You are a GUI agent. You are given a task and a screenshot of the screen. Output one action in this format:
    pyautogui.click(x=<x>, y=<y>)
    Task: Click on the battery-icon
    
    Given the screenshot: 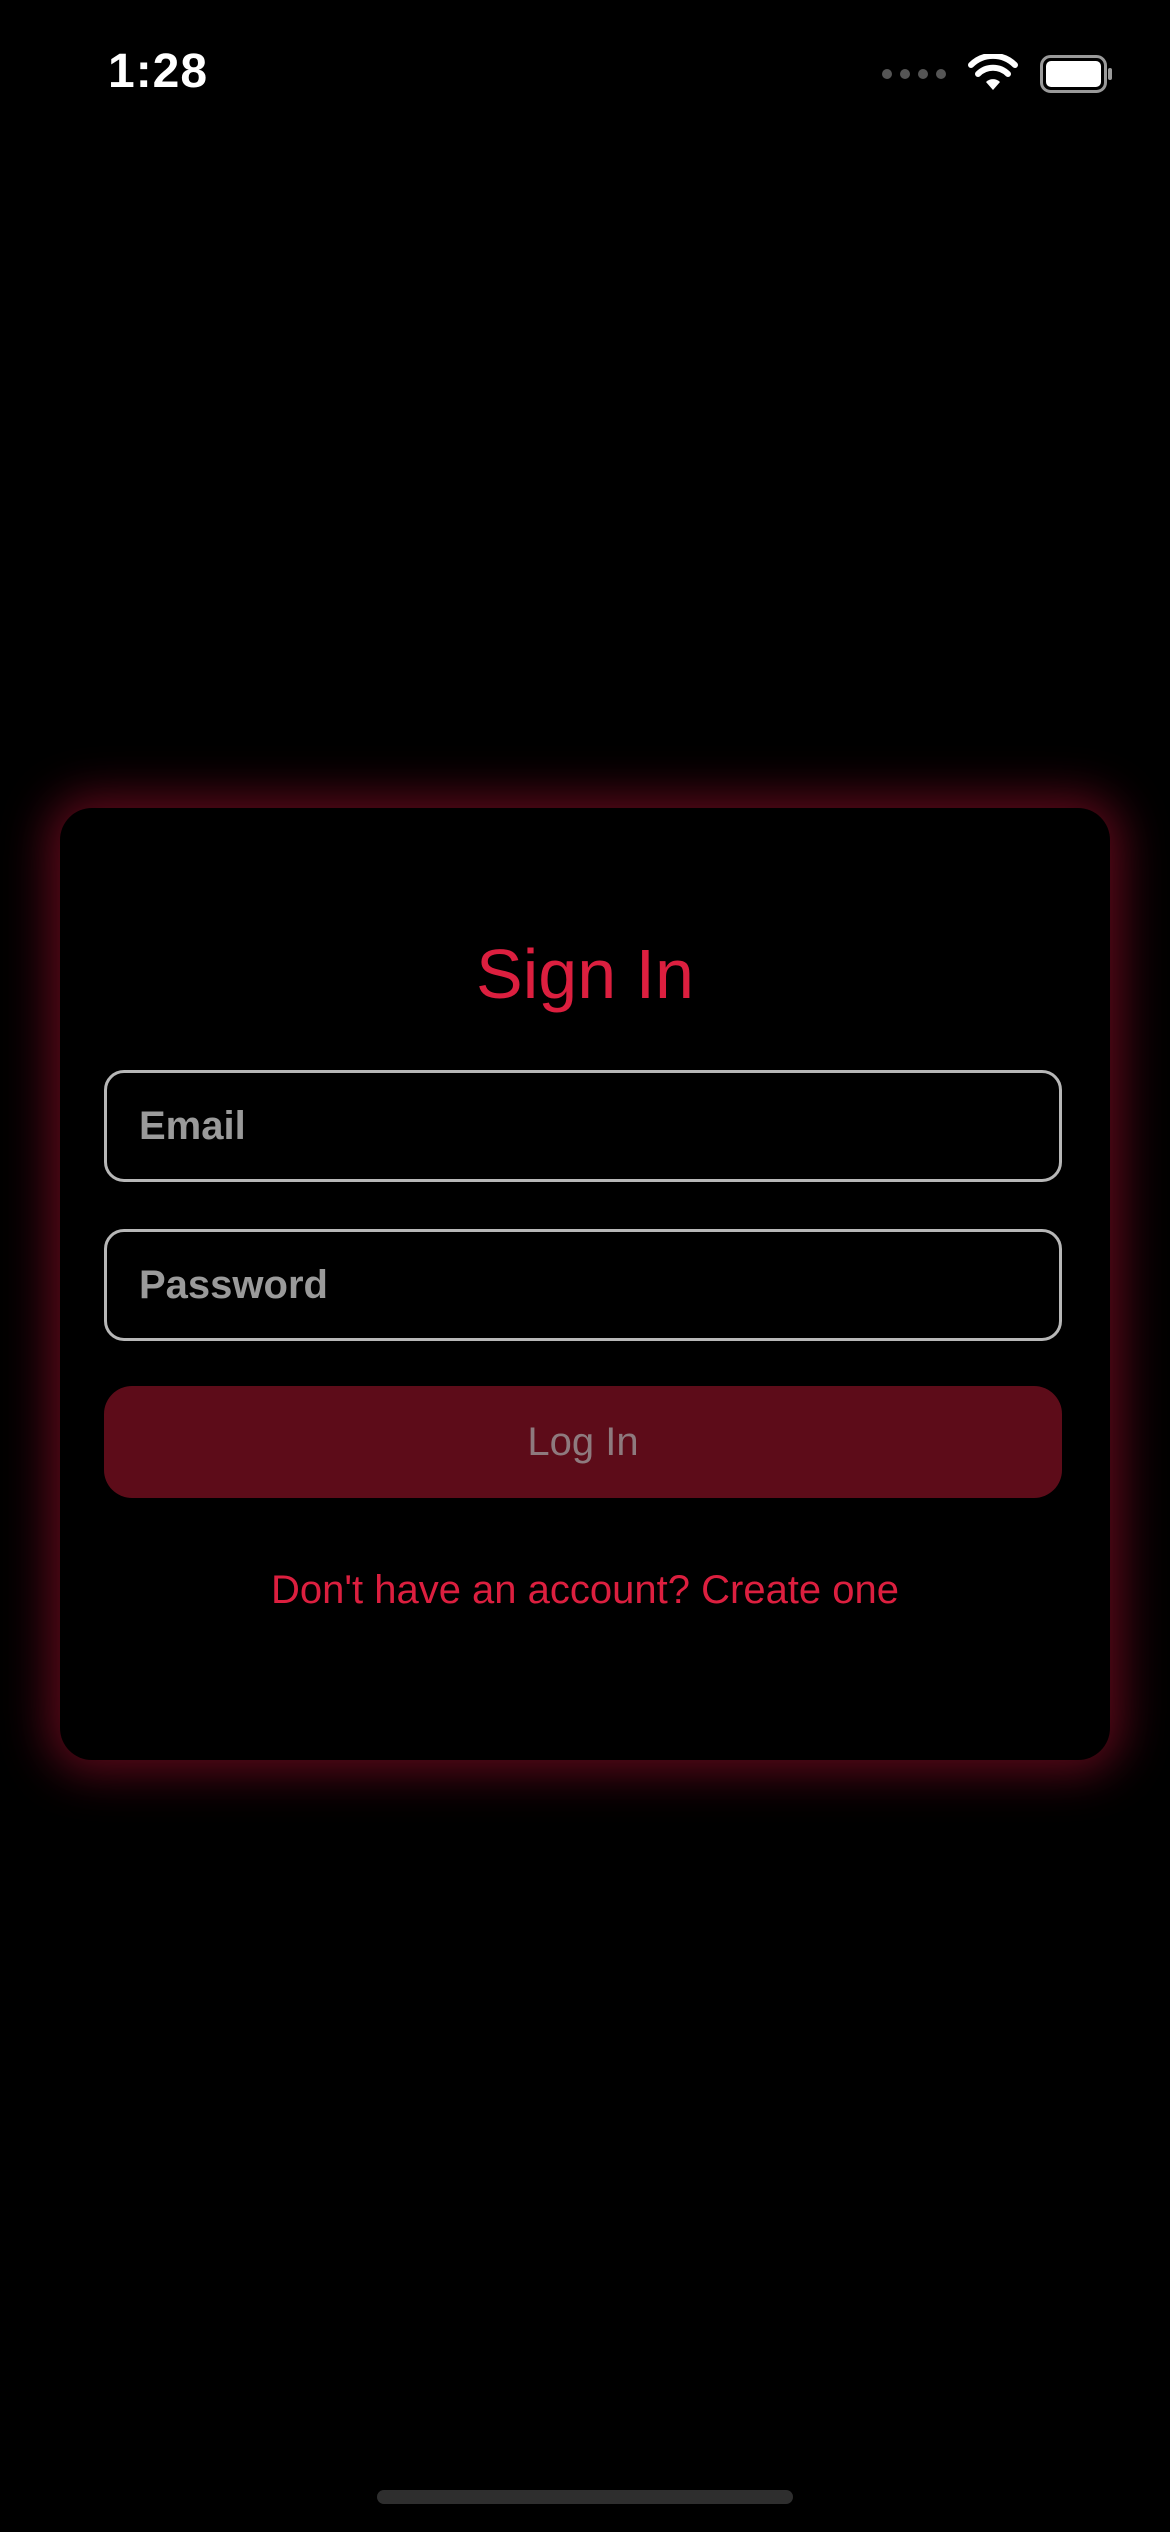 What is the action you would take?
    pyautogui.click(x=1076, y=74)
    